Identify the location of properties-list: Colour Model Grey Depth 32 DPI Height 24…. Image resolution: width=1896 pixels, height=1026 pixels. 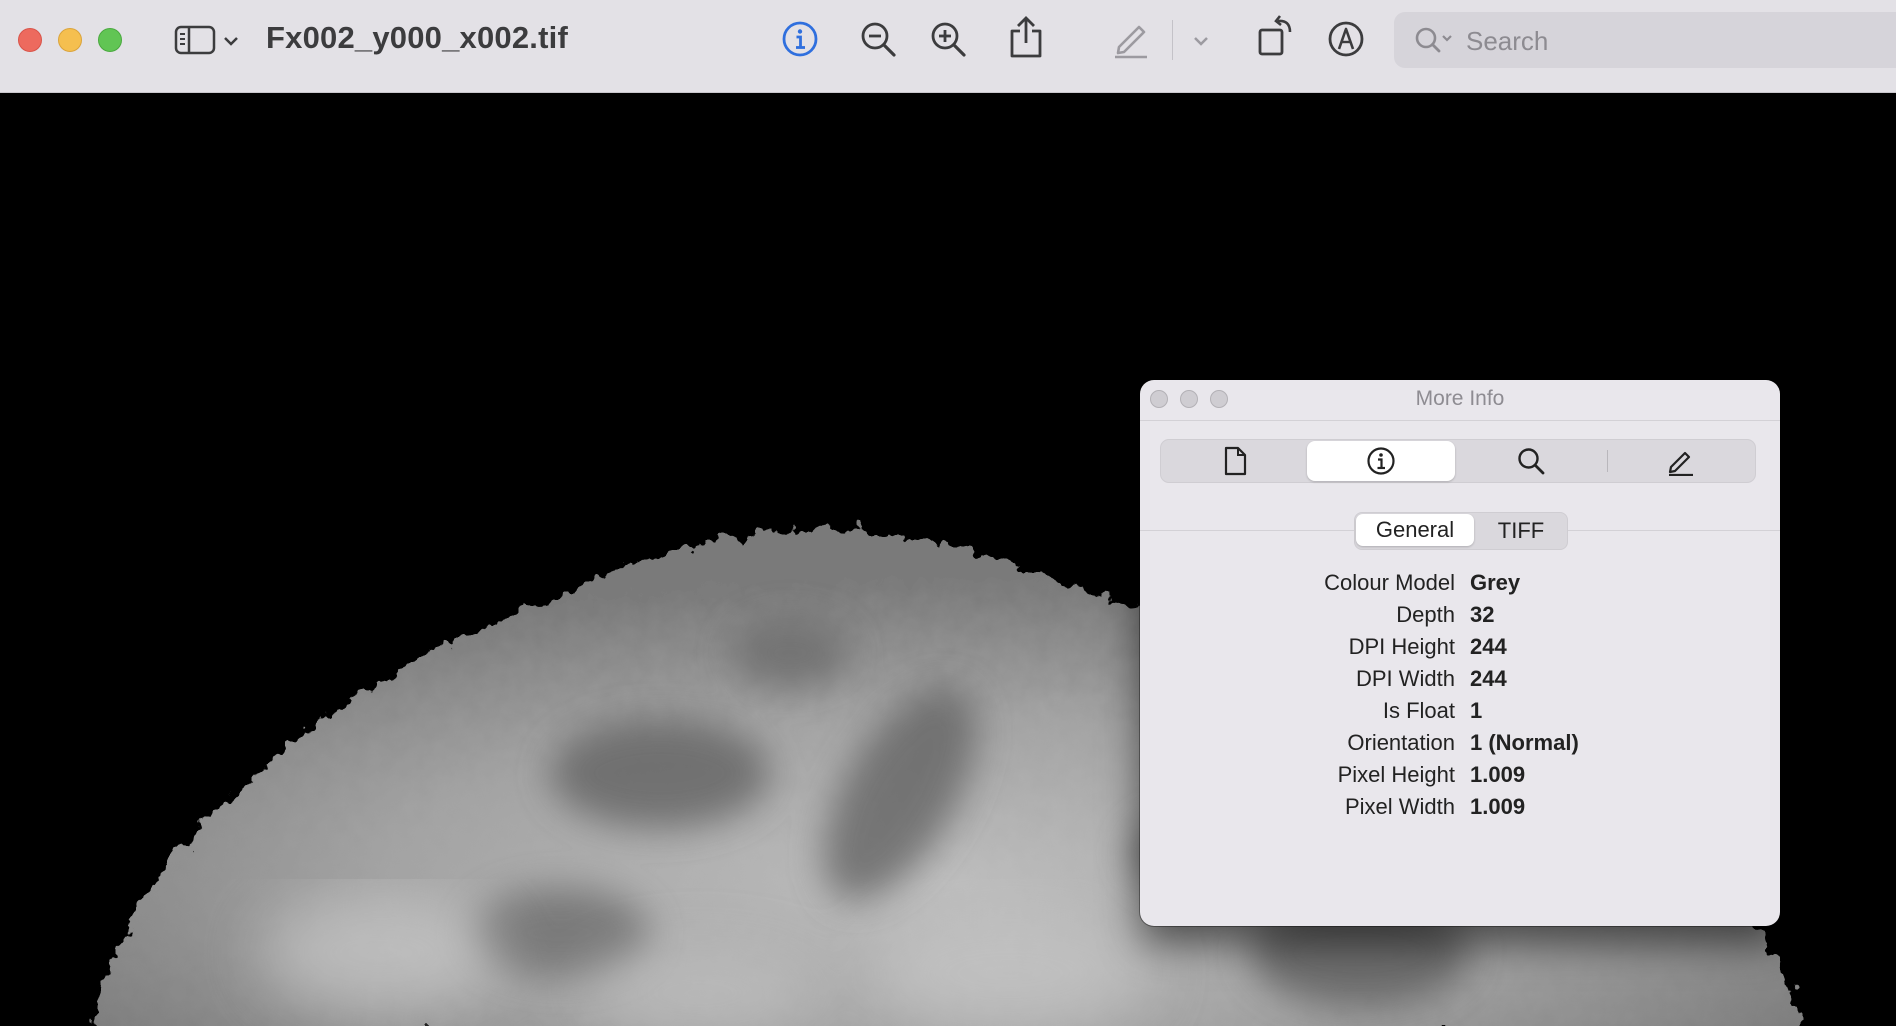
(1460, 698).